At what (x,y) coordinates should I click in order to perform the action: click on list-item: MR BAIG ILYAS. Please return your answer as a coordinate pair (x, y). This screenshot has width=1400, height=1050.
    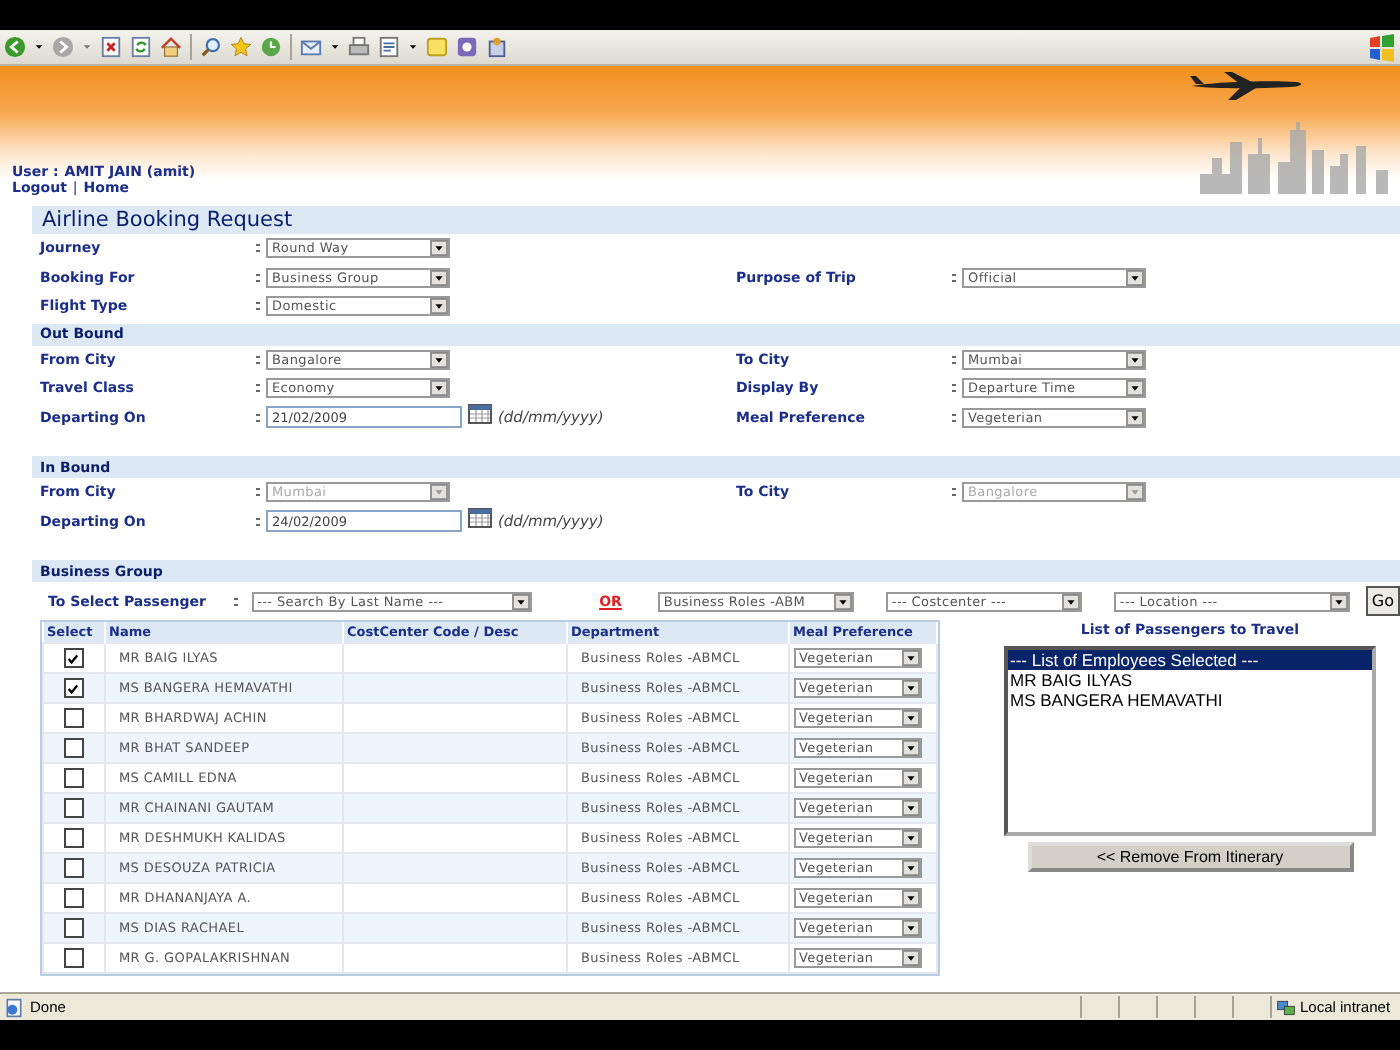
    Looking at the image, I should click on (1190, 680).